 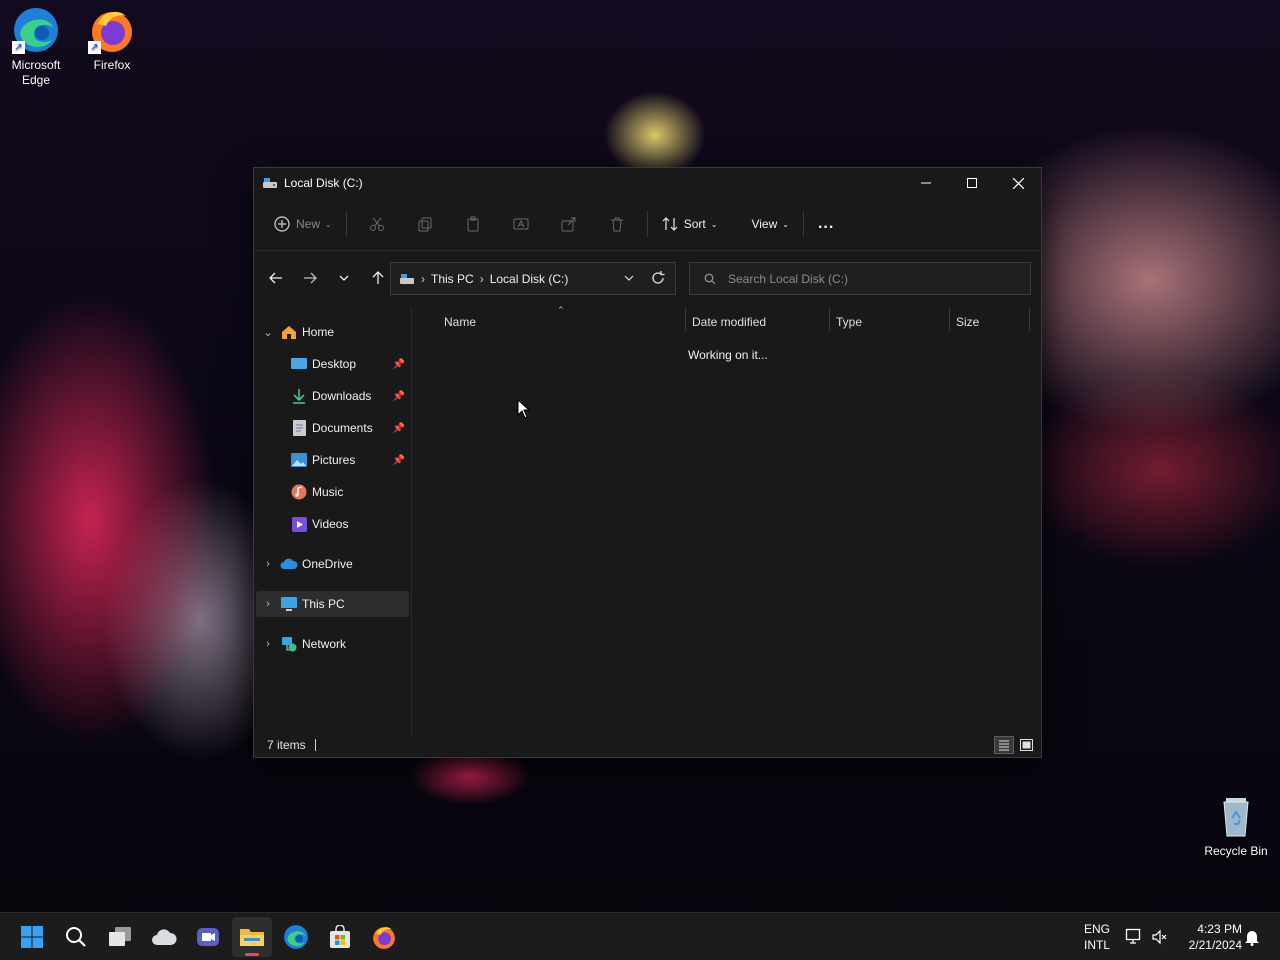 What do you see at coordinates (289, 564) in the screenshot?
I see `cloud-icon` at bounding box center [289, 564].